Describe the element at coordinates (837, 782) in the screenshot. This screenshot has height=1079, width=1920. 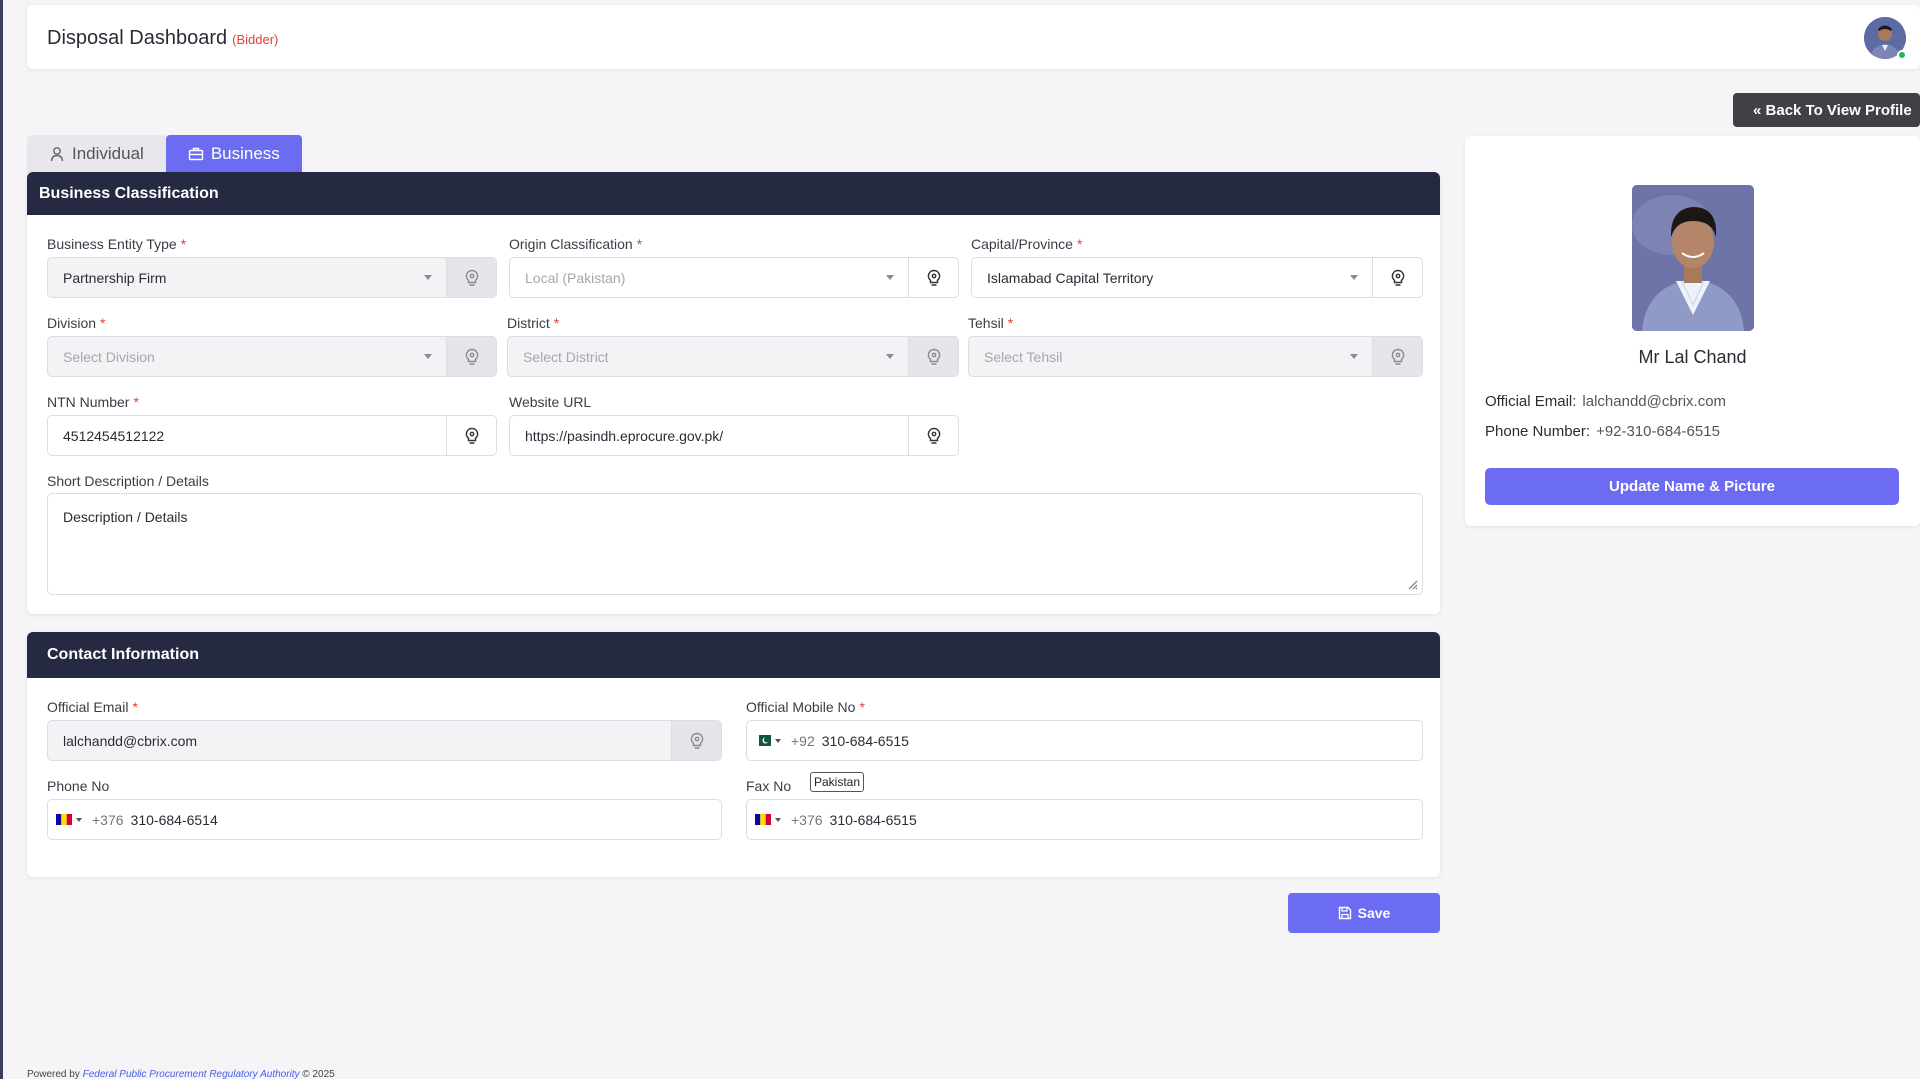
I see `country-tooltip: Pakistan` at that location.